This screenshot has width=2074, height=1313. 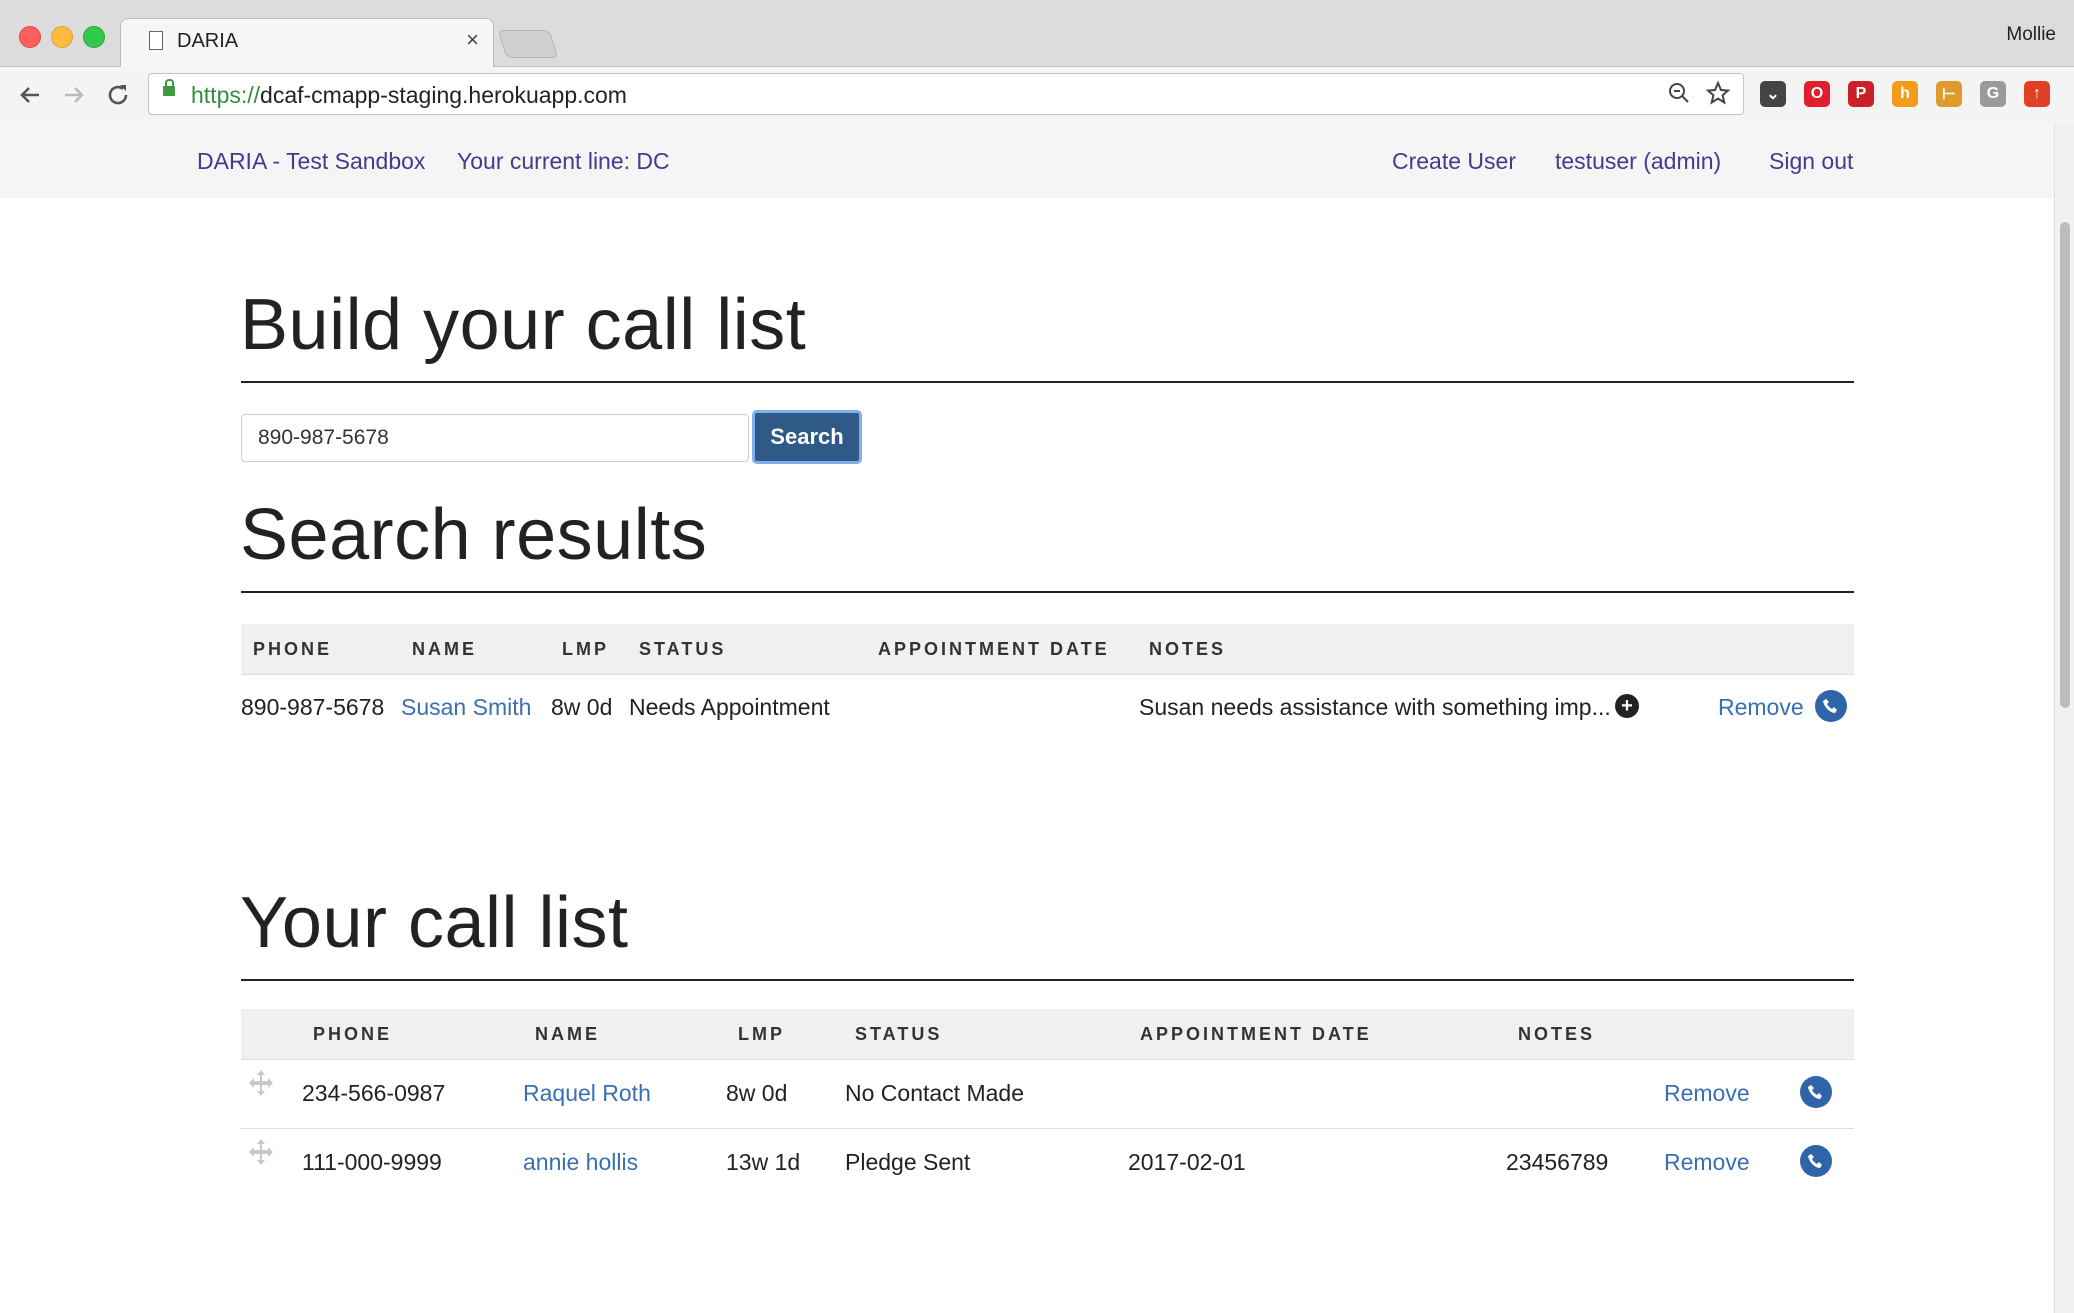 What do you see at coordinates (472, 40) in the screenshot?
I see `close-tab-icon: ×` at bounding box center [472, 40].